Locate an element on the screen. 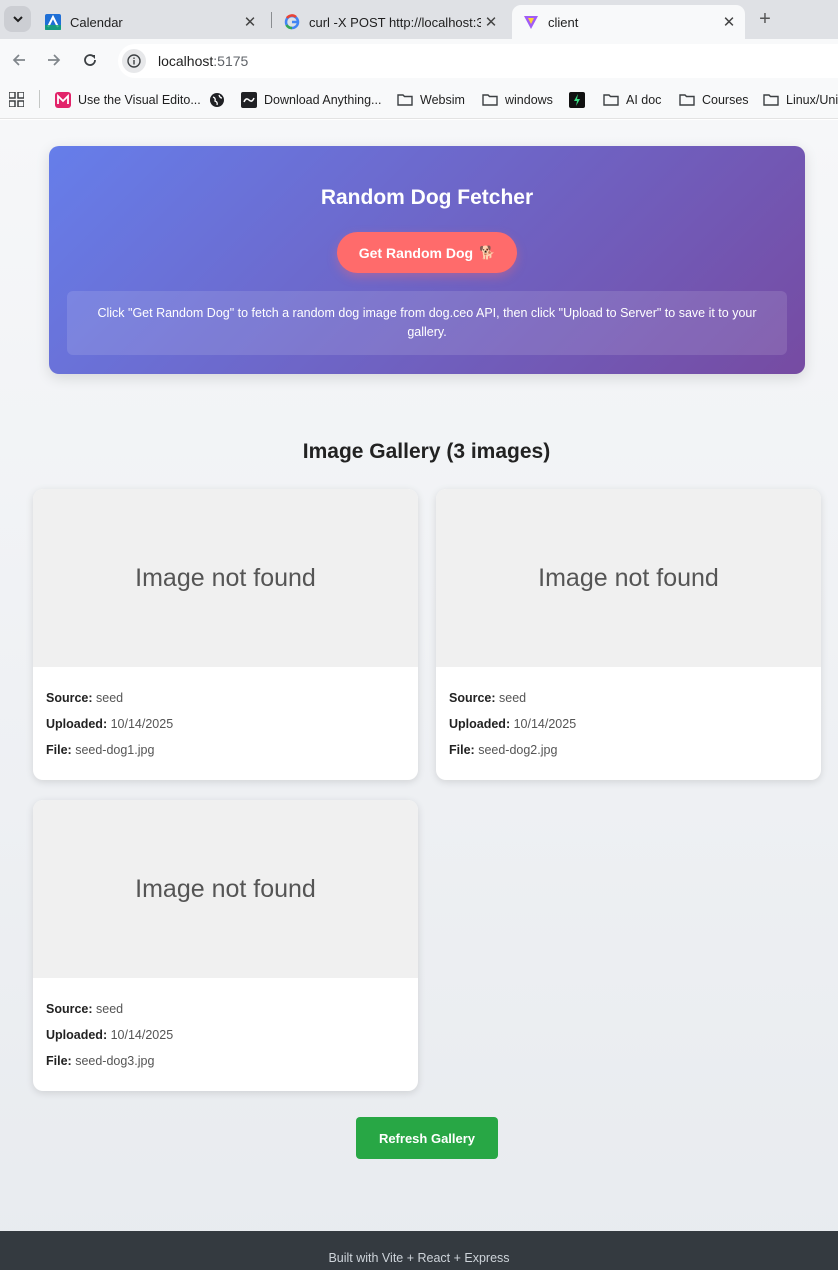 Image resolution: width=838 pixels, height=1270 pixels. bookmark-label: Websim is located at coordinates (442, 100).